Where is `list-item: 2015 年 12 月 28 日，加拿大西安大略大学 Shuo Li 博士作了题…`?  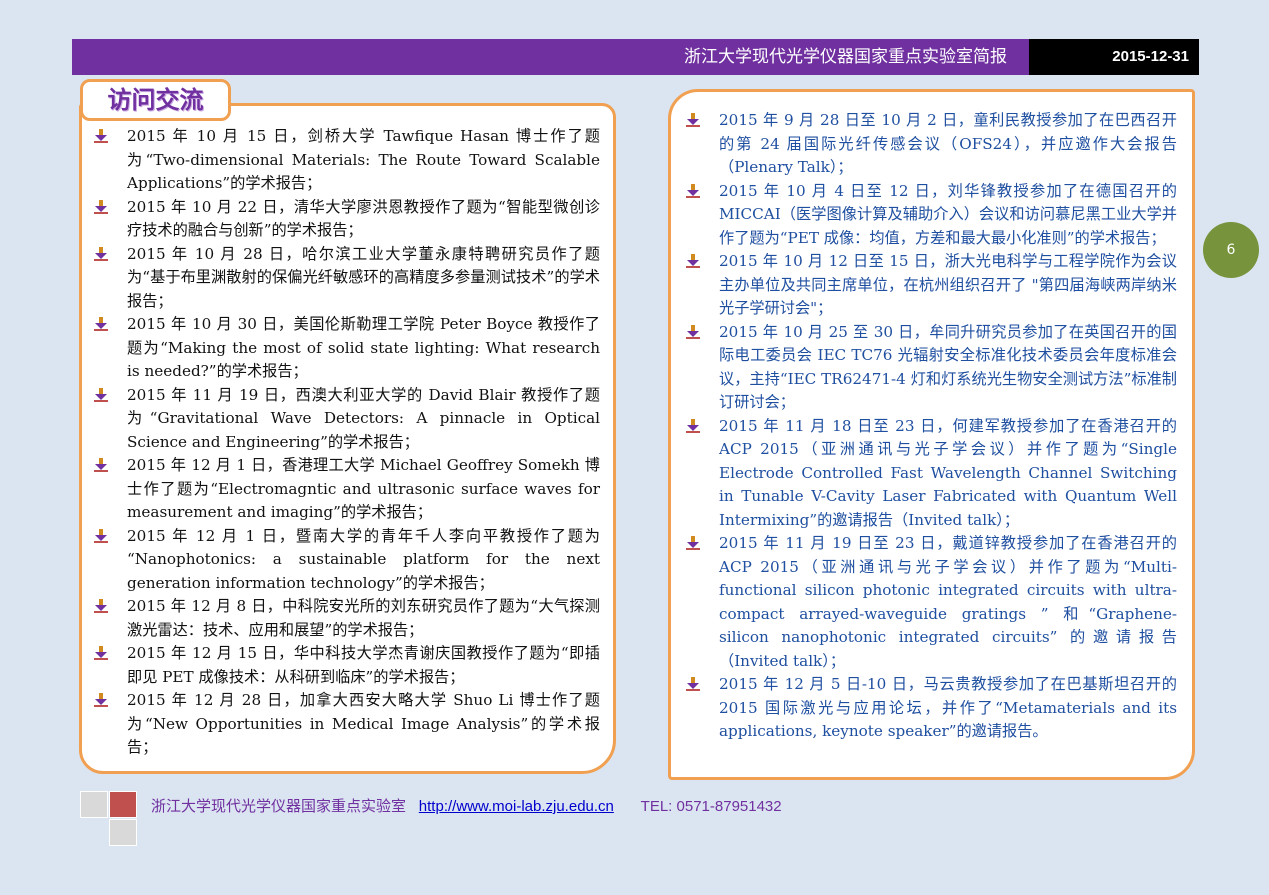 list-item: 2015 年 12 月 28 日，加拿大西安大略大学 Shuo Li 博士作了题… is located at coordinates (339, 724).